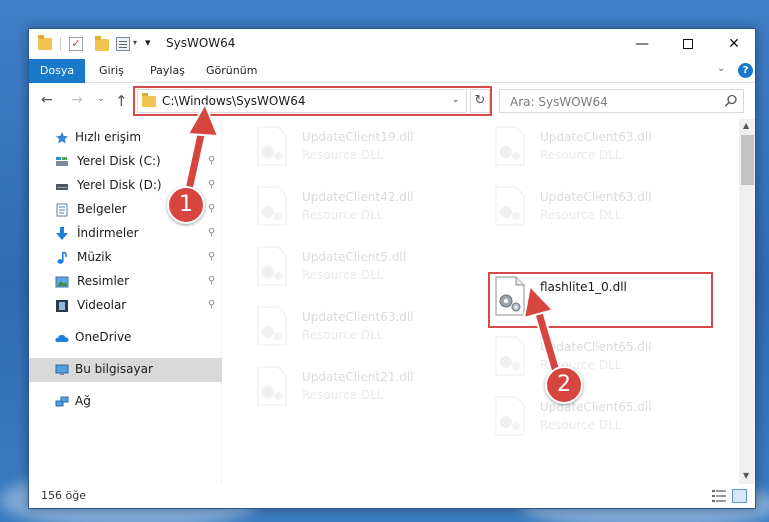  I want to click on ribbon-expand-icon: ⌄, so click(721, 68).